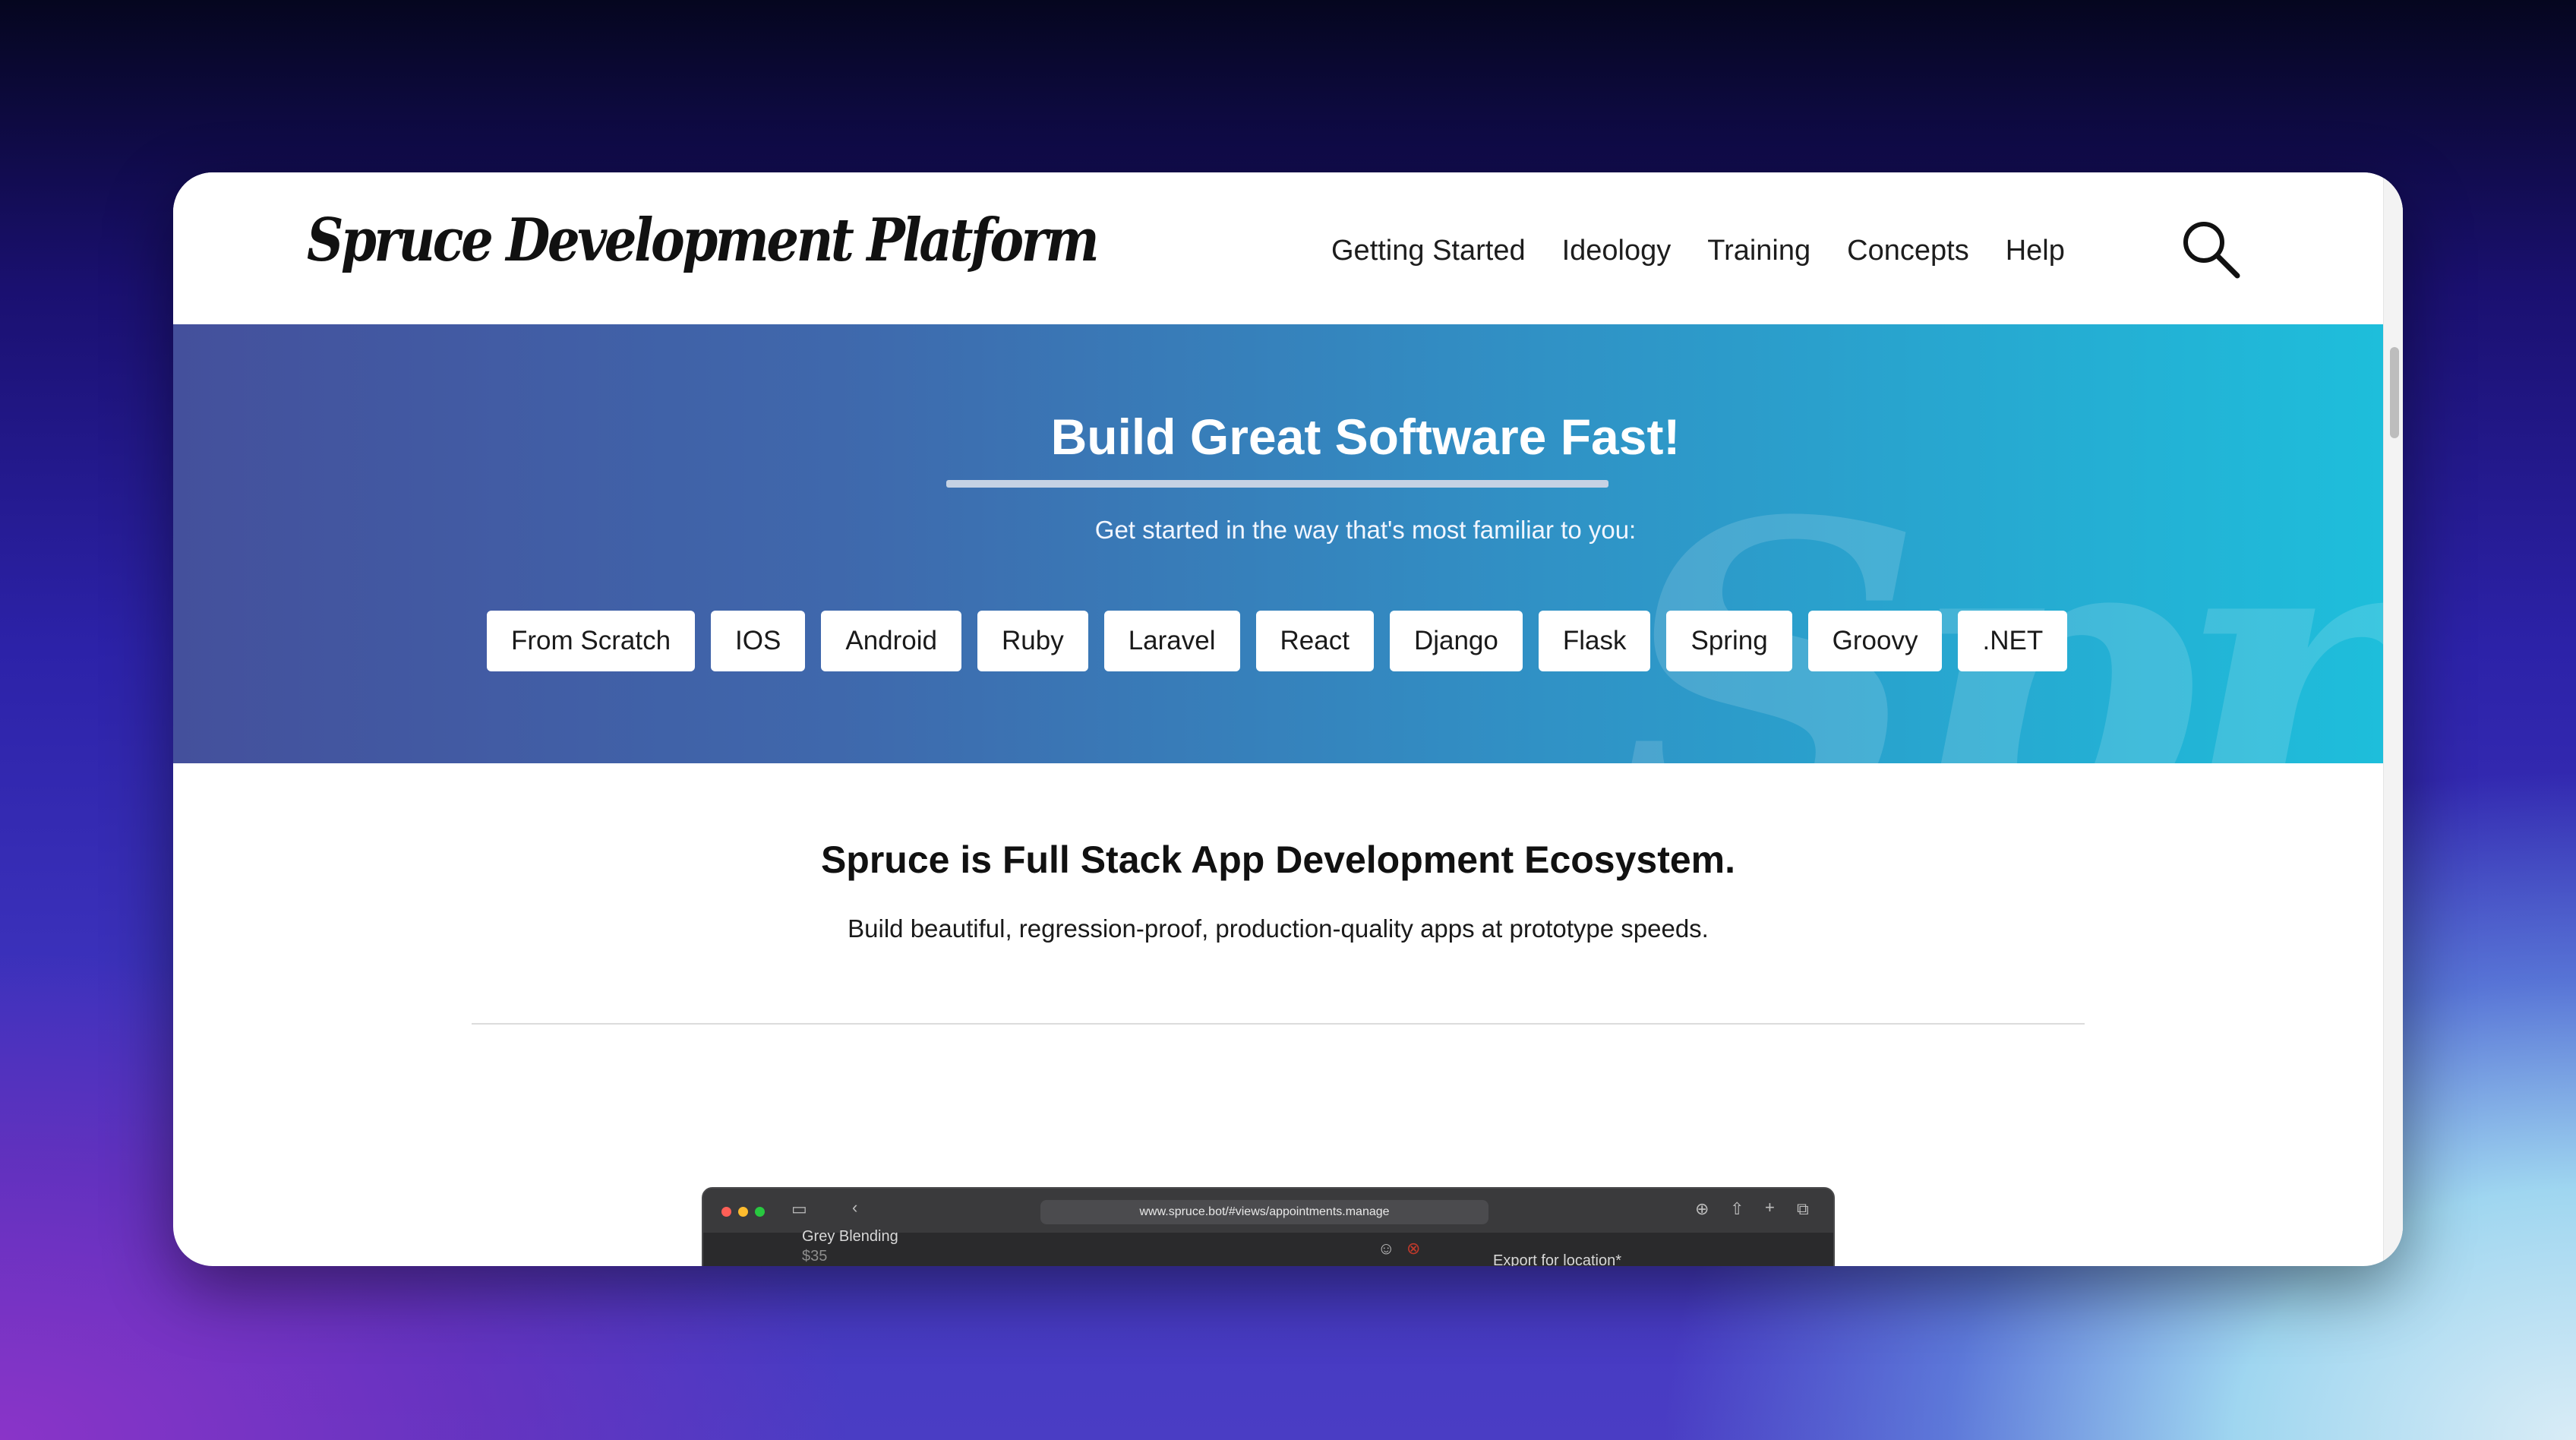 This screenshot has width=2576, height=1440. What do you see at coordinates (760, 1212) in the screenshot?
I see `zoom-dot-icon` at bounding box center [760, 1212].